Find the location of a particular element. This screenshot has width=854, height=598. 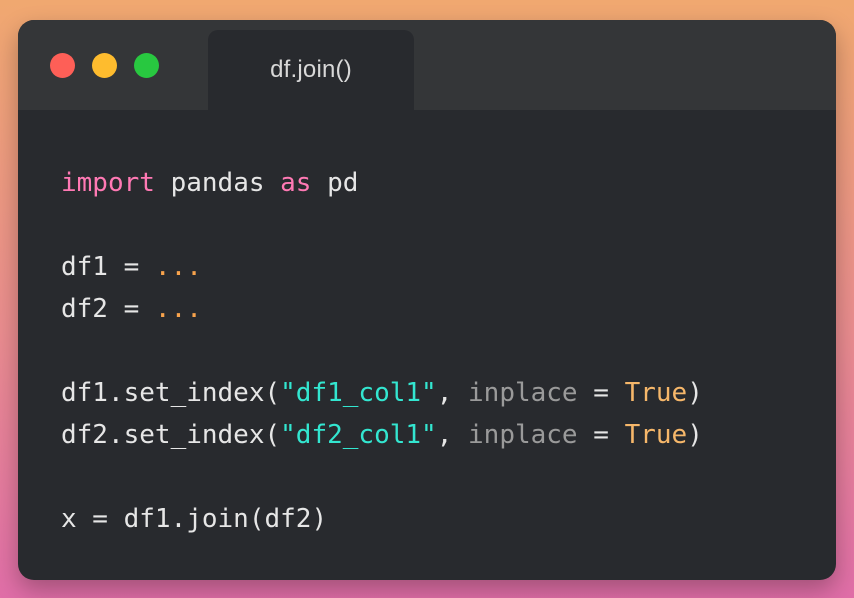

code-text: x = df1.join(df2) is located at coordinates (194, 519).